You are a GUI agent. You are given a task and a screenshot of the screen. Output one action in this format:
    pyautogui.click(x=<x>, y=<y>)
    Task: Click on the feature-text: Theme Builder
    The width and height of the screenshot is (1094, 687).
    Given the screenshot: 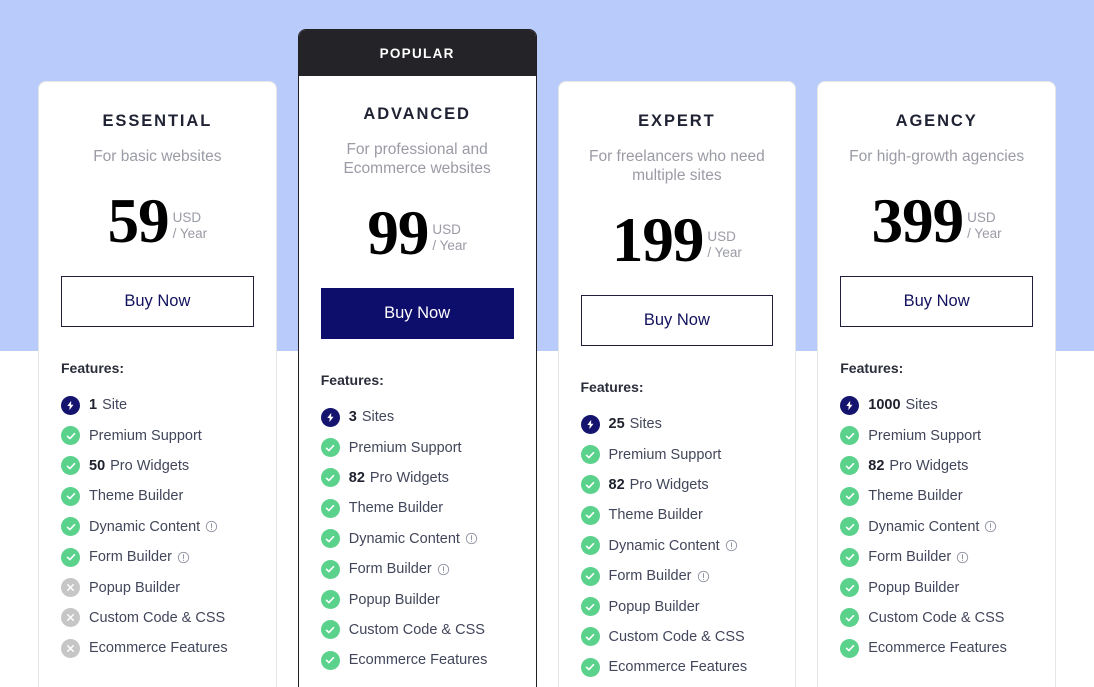 What is the action you would take?
    pyautogui.click(x=396, y=508)
    